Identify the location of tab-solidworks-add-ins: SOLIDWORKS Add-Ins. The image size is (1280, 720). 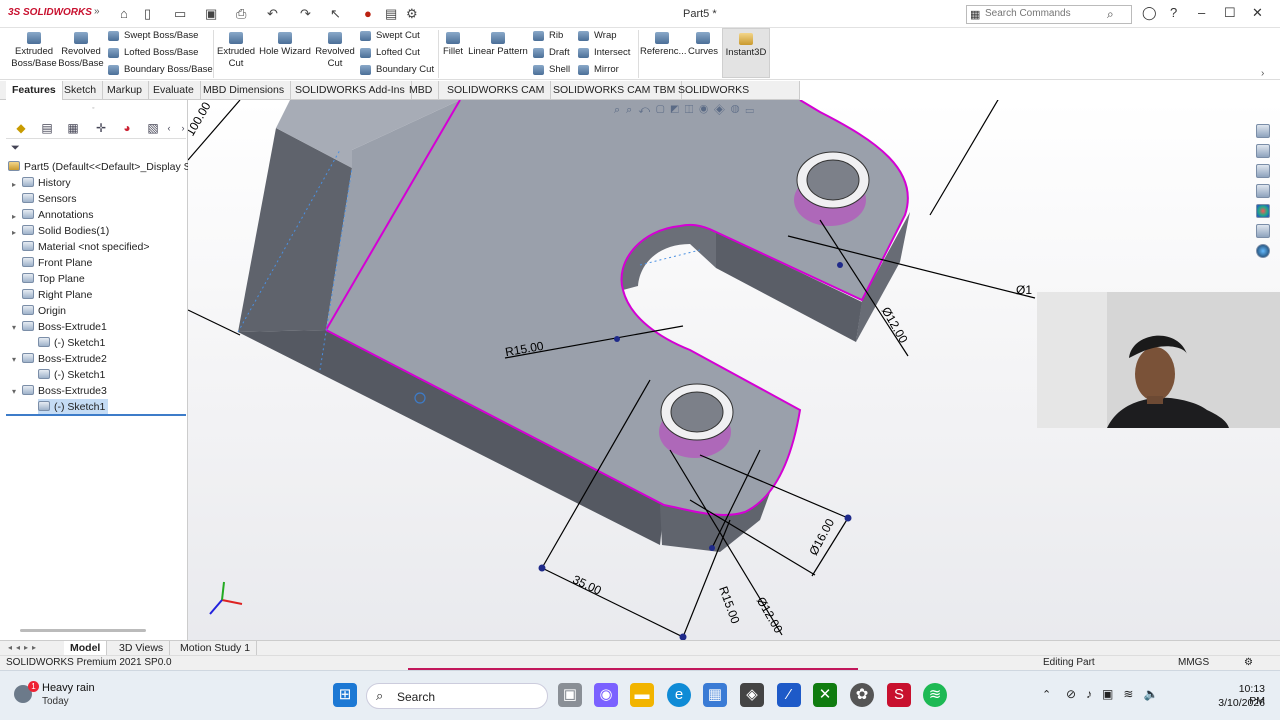
(350, 90).